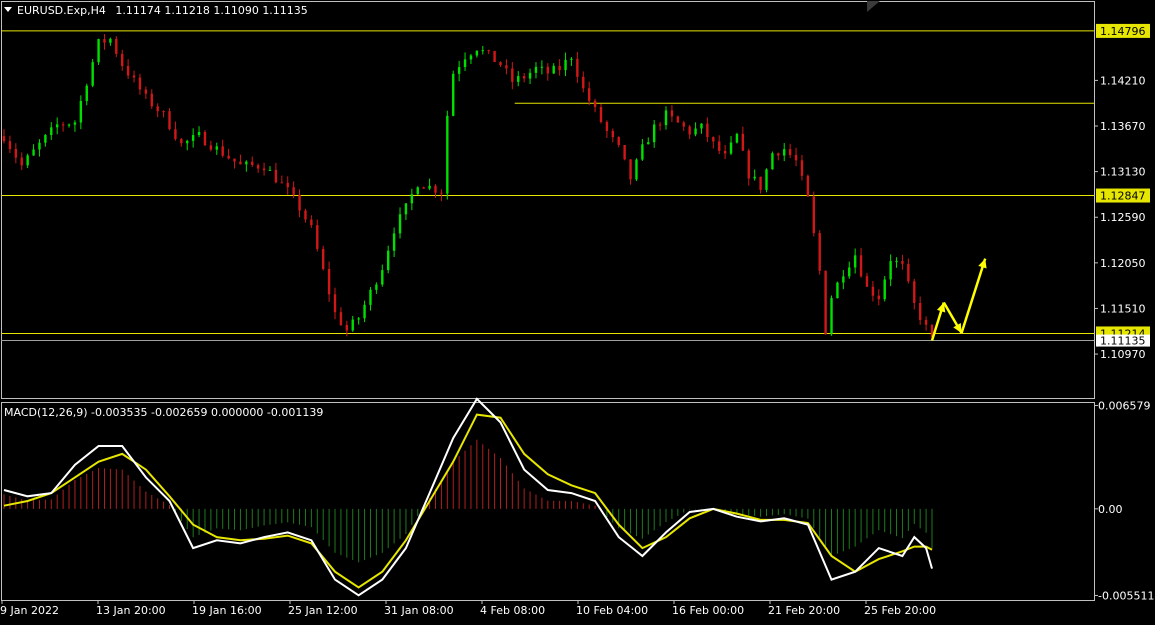 This screenshot has width=1155, height=625. Describe the element at coordinates (973, 296) in the screenshot. I see `projection-arrow-segment` at that location.